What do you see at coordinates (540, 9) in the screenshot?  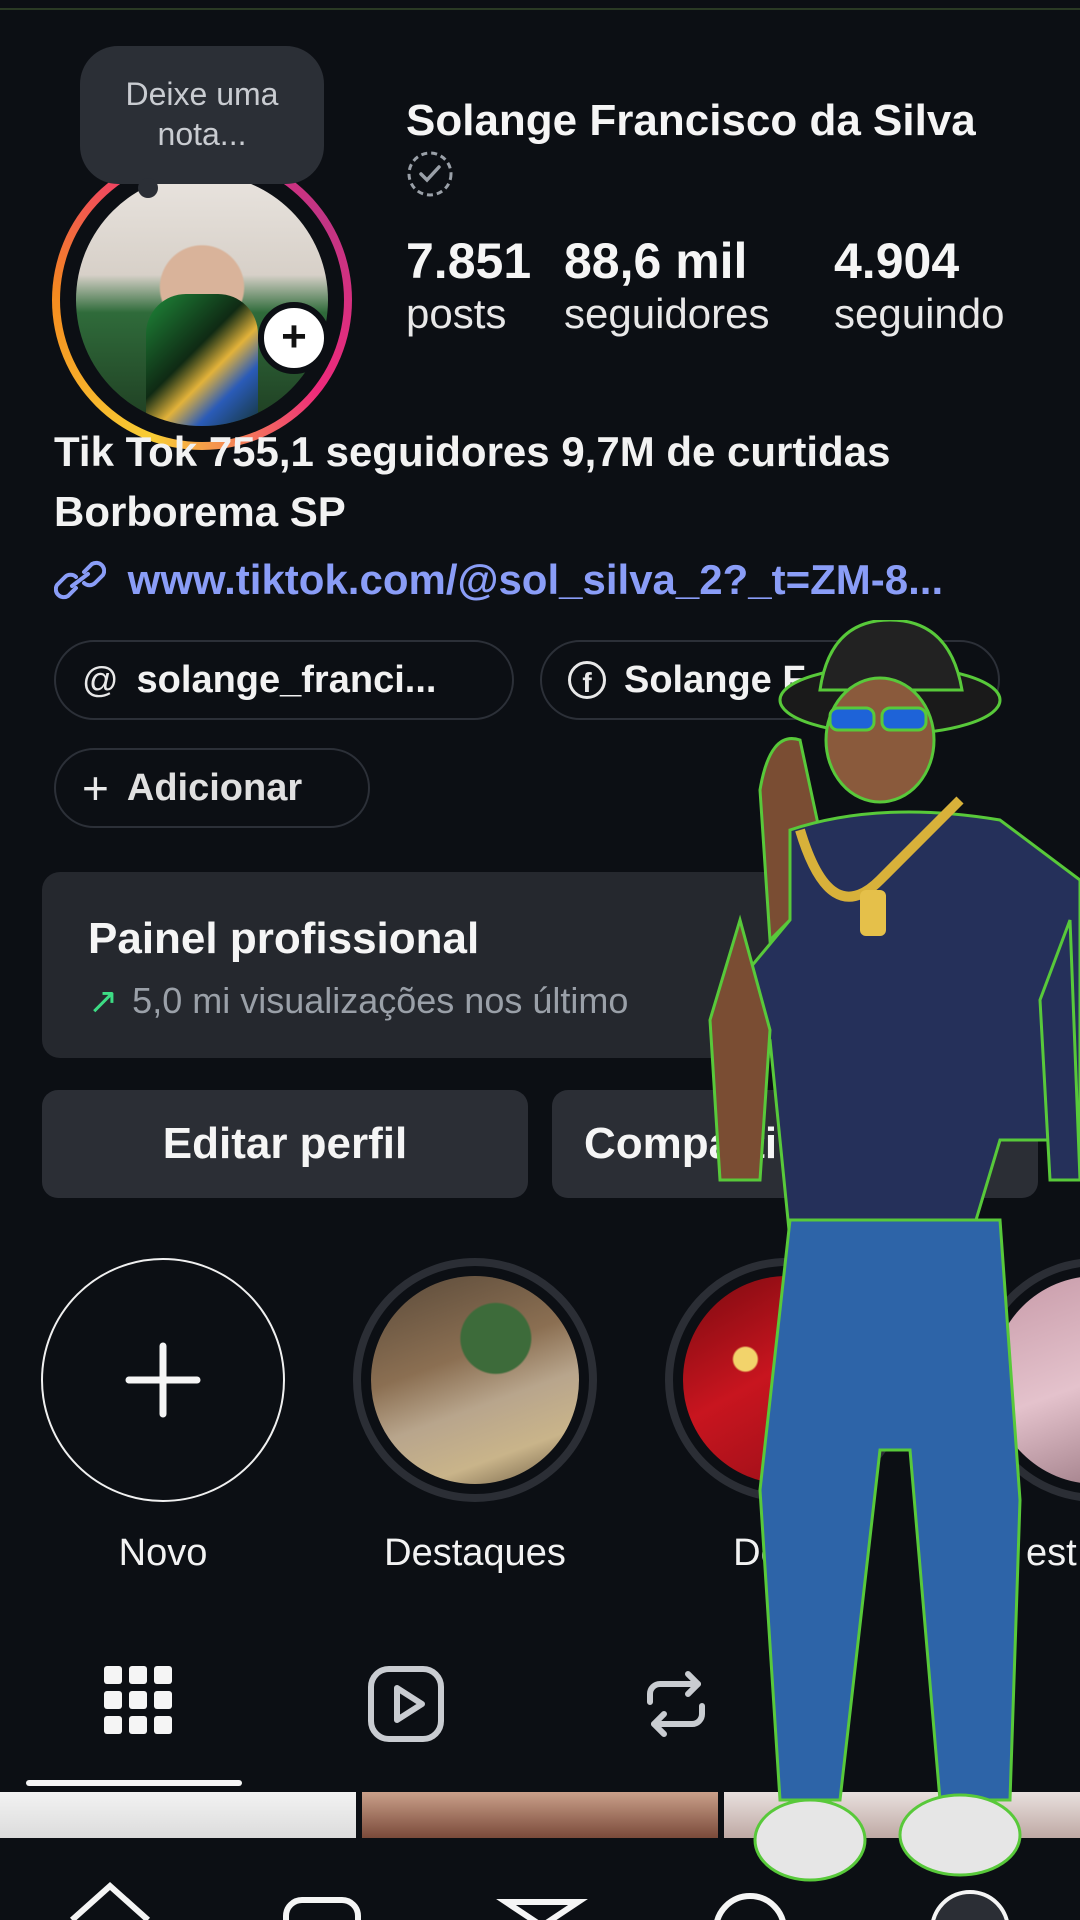 I see `top-edge-line` at bounding box center [540, 9].